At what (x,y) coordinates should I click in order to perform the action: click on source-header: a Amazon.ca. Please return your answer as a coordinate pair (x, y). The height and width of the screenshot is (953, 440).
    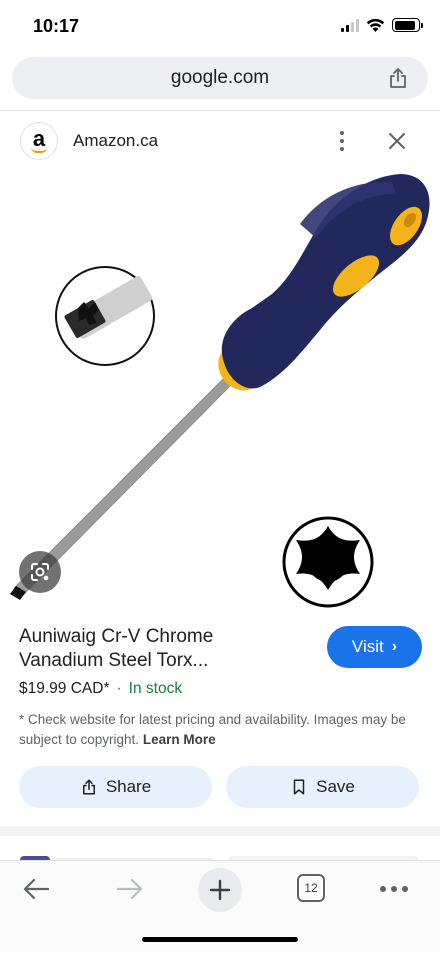
    Looking at the image, I should click on (220, 141).